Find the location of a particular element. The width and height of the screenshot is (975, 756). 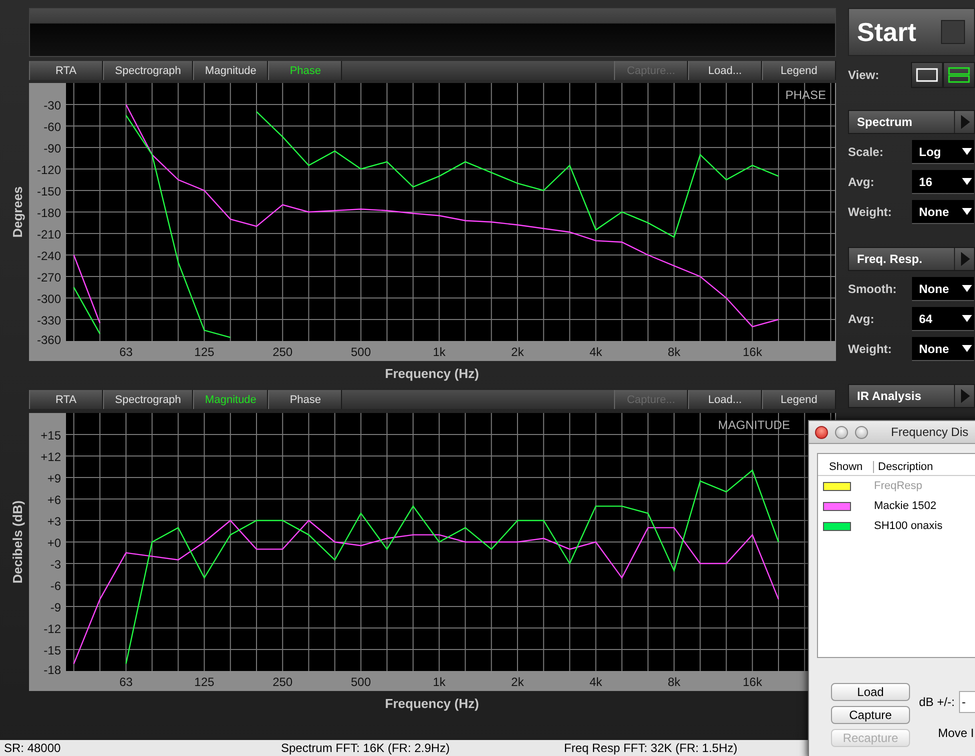

status-text: Freq Resp FFT: 32K (FR: 1.5Hz) is located at coordinates (651, 748).